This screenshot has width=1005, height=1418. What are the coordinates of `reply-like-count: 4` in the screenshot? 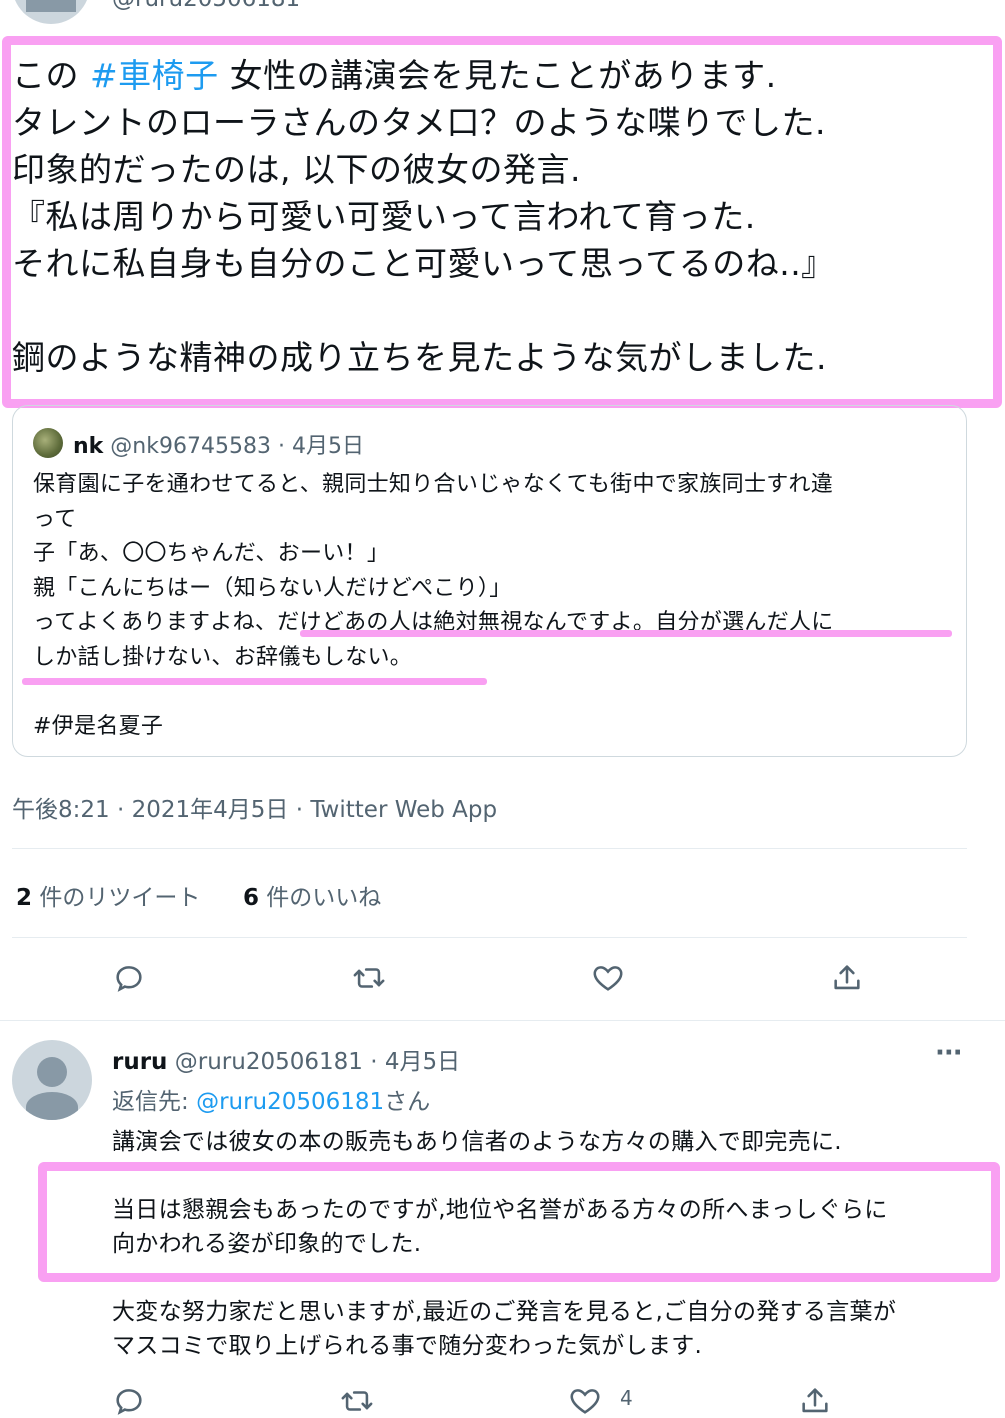 It's located at (626, 1398).